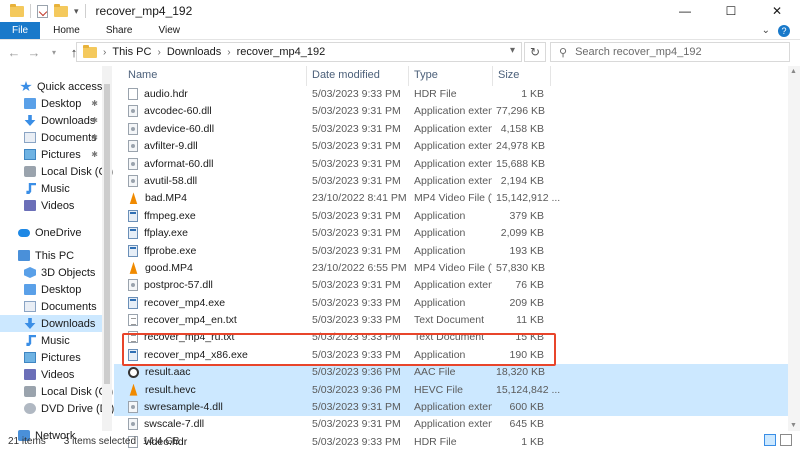  What do you see at coordinates (793, 71) in the screenshot?
I see `scroll-up-icon: ▲` at bounding box center [793, 71].